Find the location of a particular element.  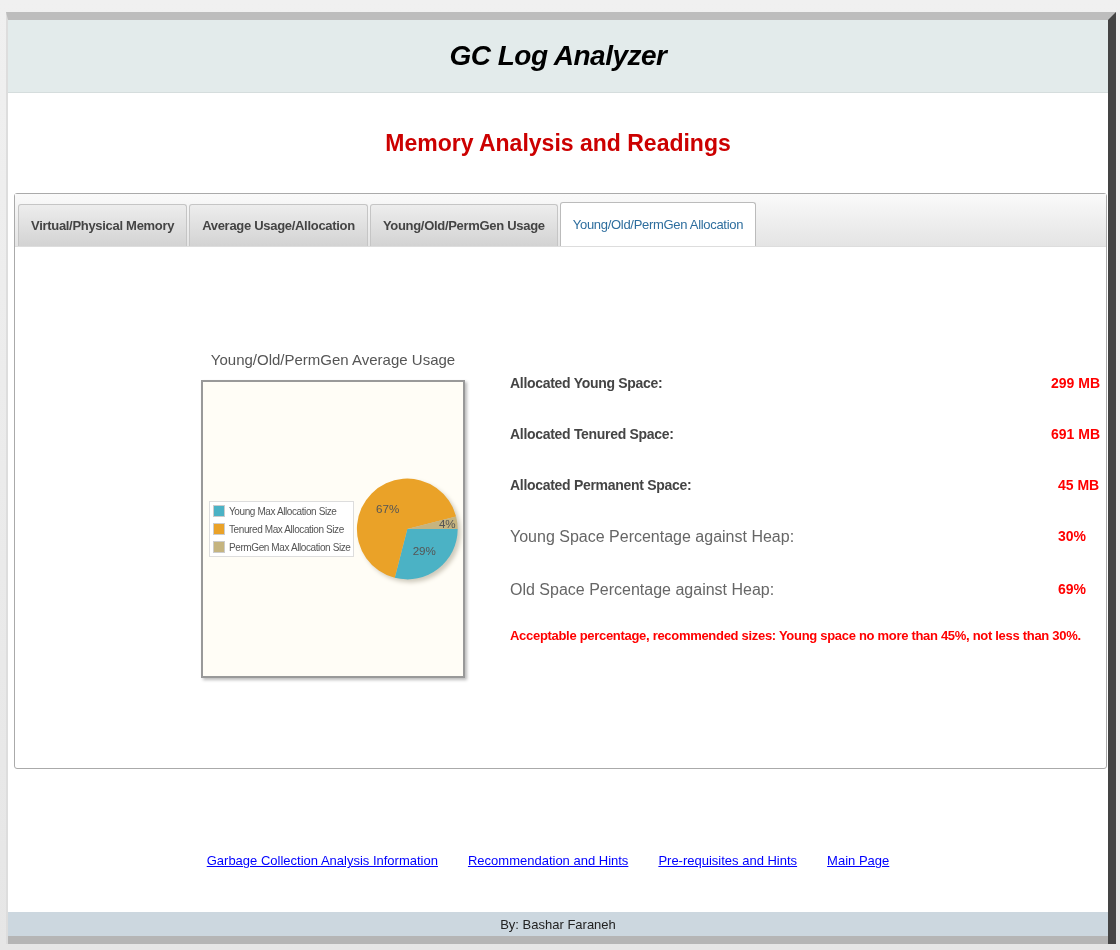

reading-label: Allocated Permanent Space: is located at coordinates (601, 485).